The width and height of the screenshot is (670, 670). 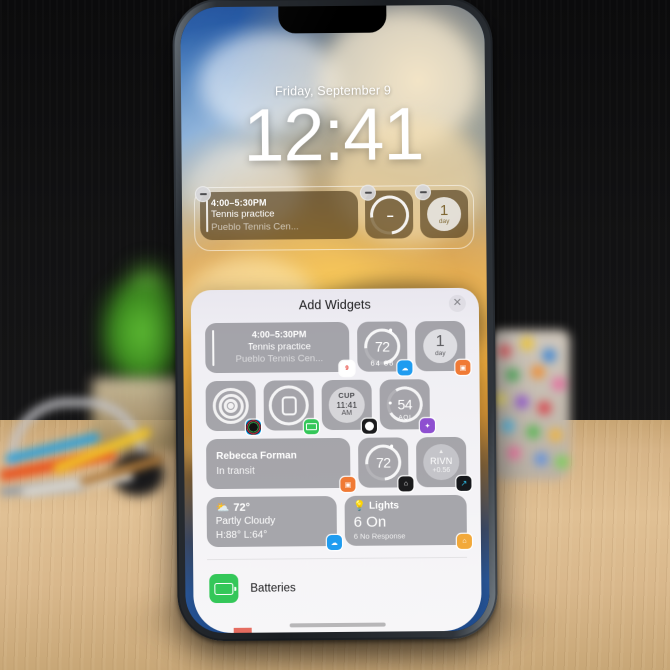 I want to click on lock-ring-widget: --, so click(x=388, y=213).